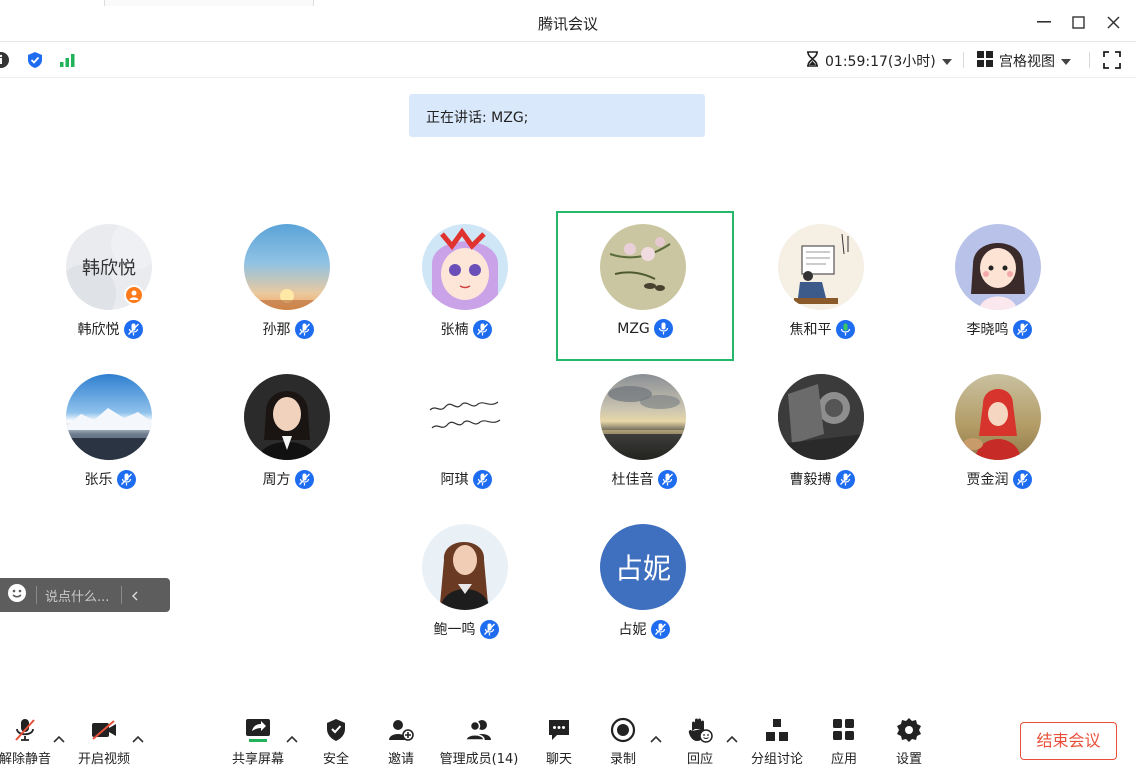  I want to click on participant-name: 占妮, so click(632, 630).